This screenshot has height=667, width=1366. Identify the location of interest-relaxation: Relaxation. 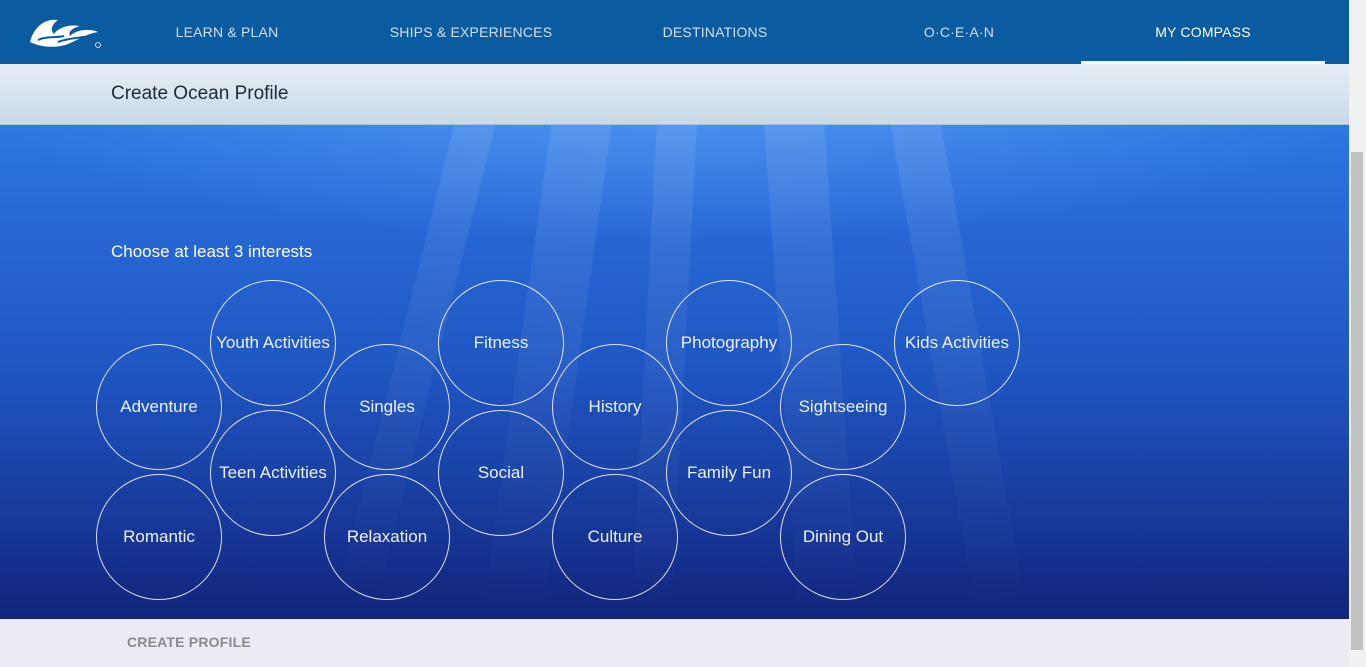
(387, 537).